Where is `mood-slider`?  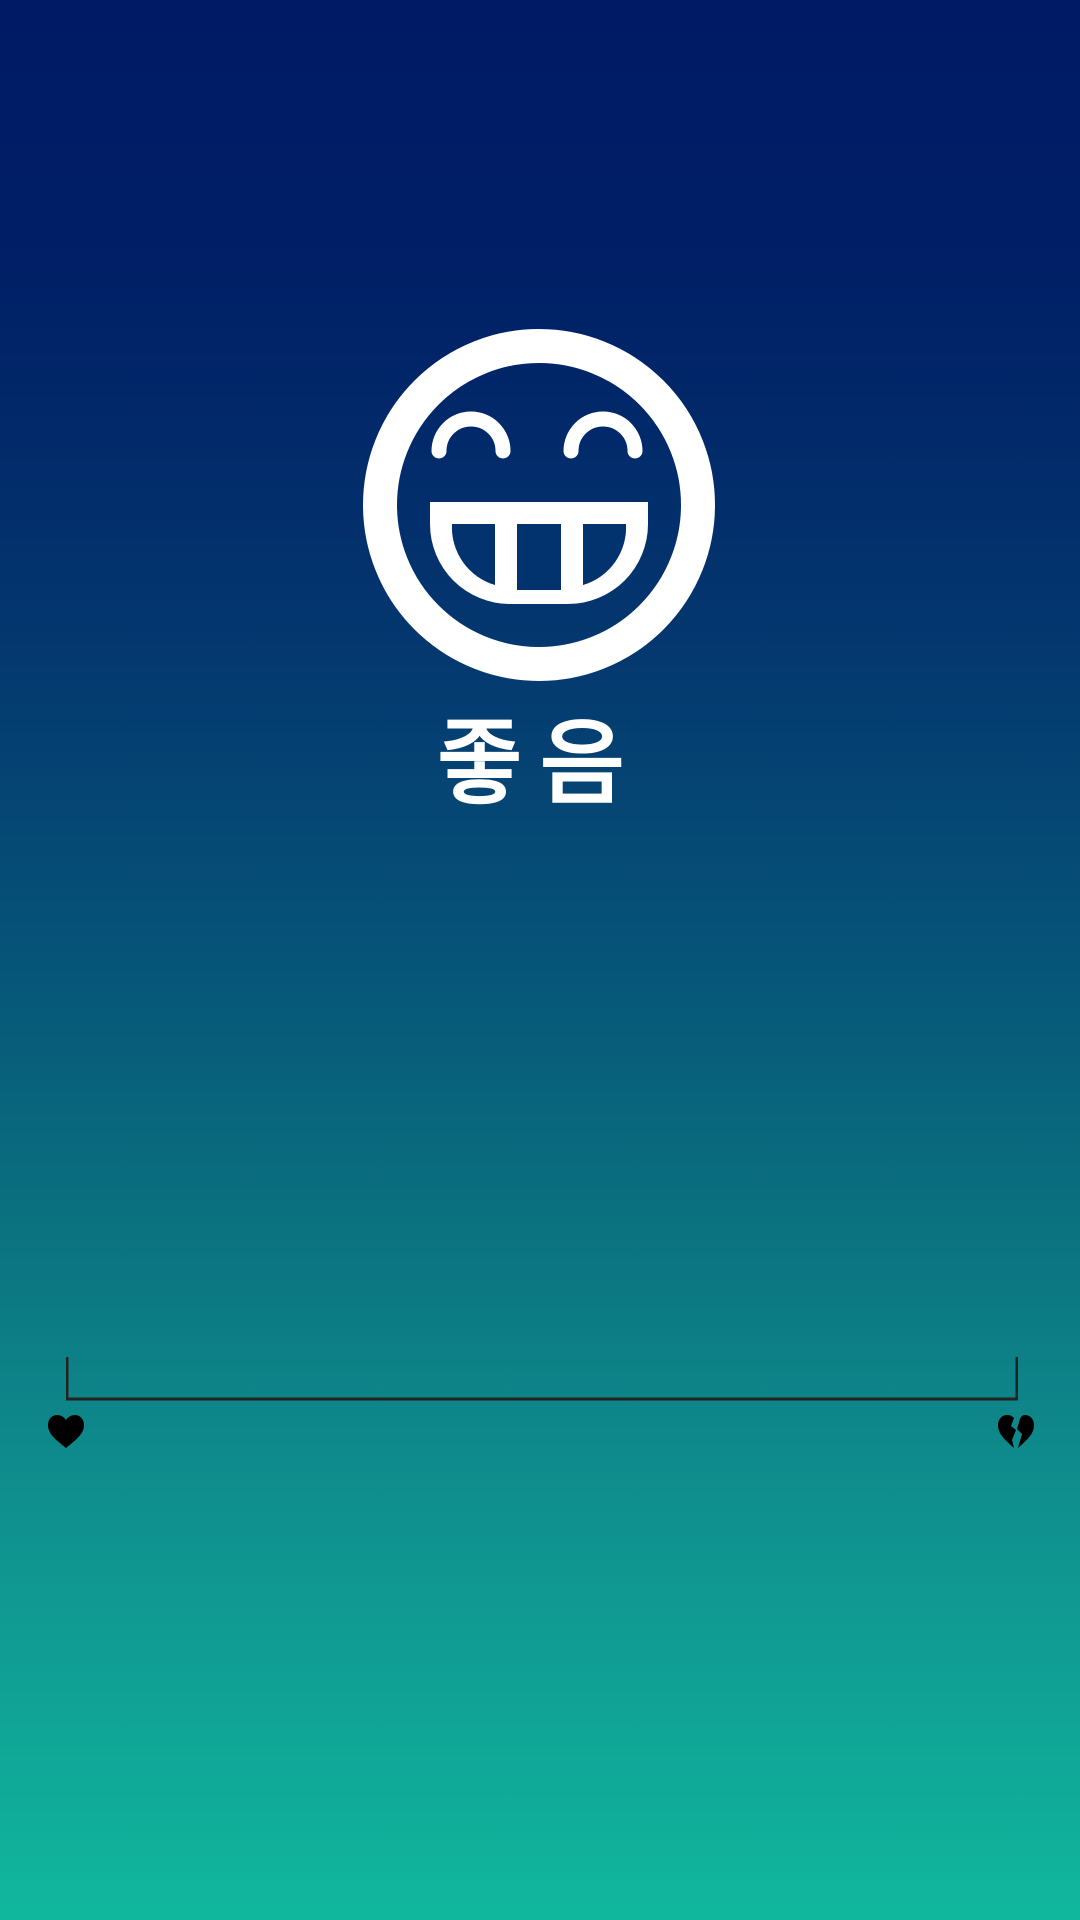 mood-slider is located at coordinates (542, 1379).